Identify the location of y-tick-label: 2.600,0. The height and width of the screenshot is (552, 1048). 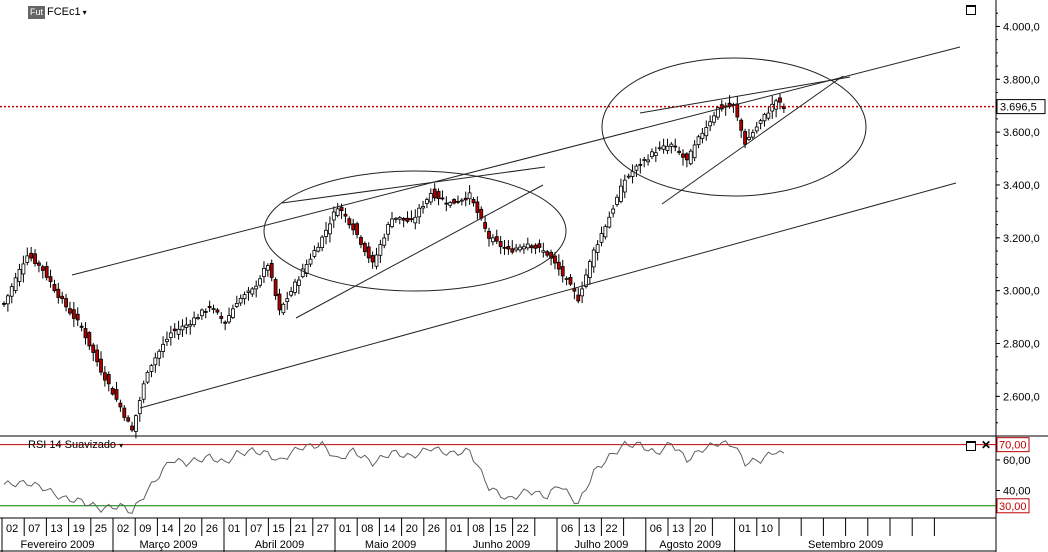
(1021, 397).